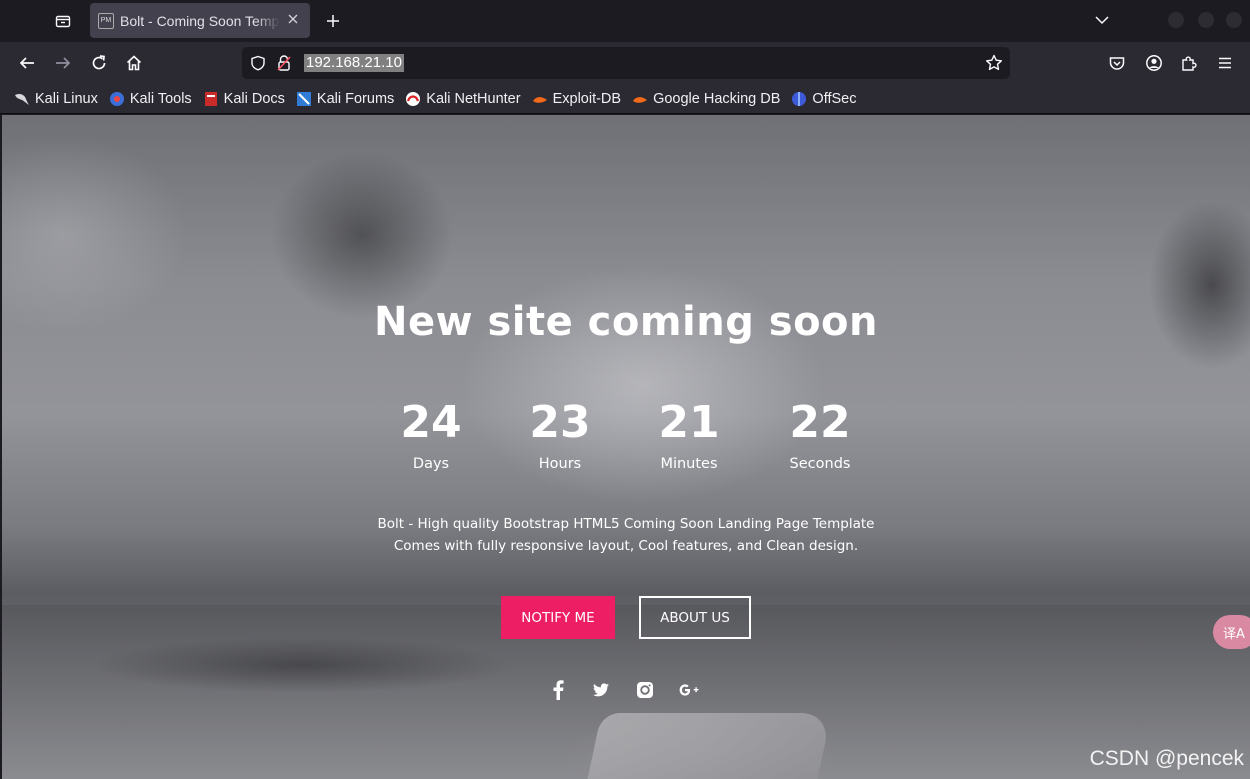  What do you see at coordinates (560, 422) in the screenshot?
I see `countdown-value: 23` at bounding box center [560, 422].